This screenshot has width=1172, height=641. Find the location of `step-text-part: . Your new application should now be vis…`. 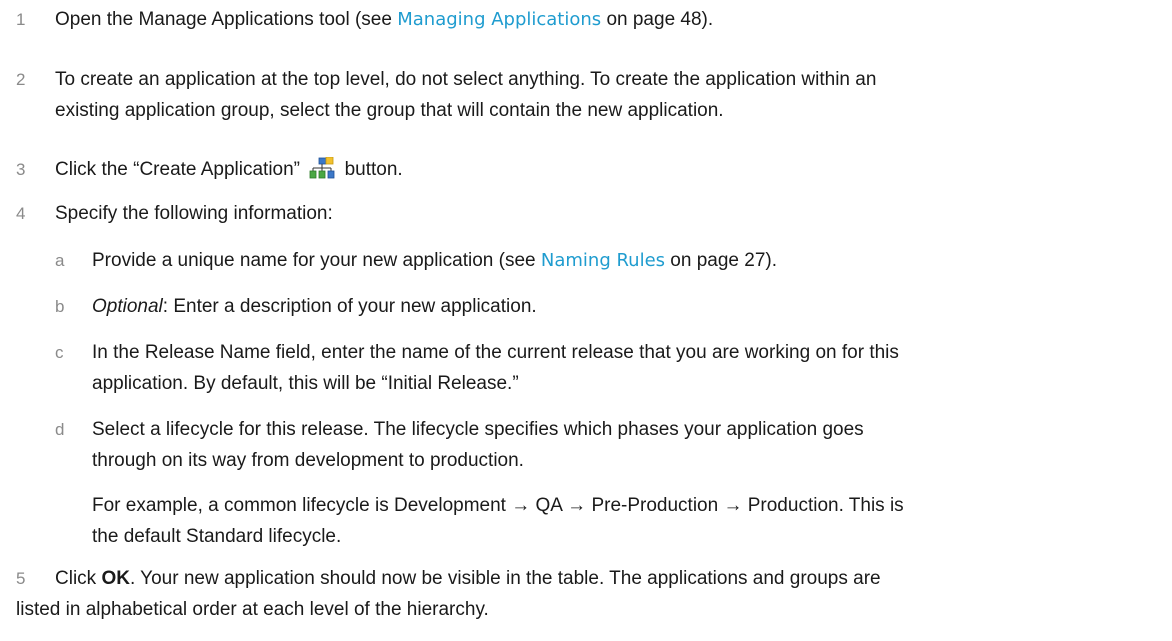

step-text-part: . Your new application should now be vis… is located at coordinates (505, 578).